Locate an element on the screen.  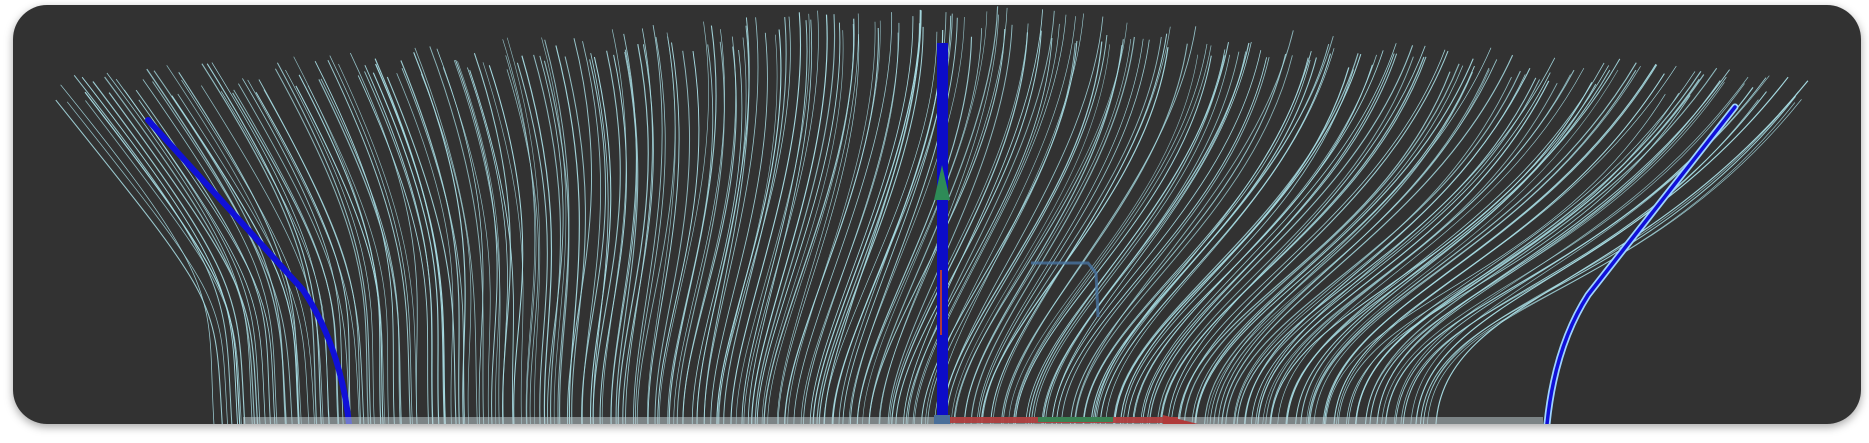
y-axis-handle-bottom is located at coordinates (1075, 419).